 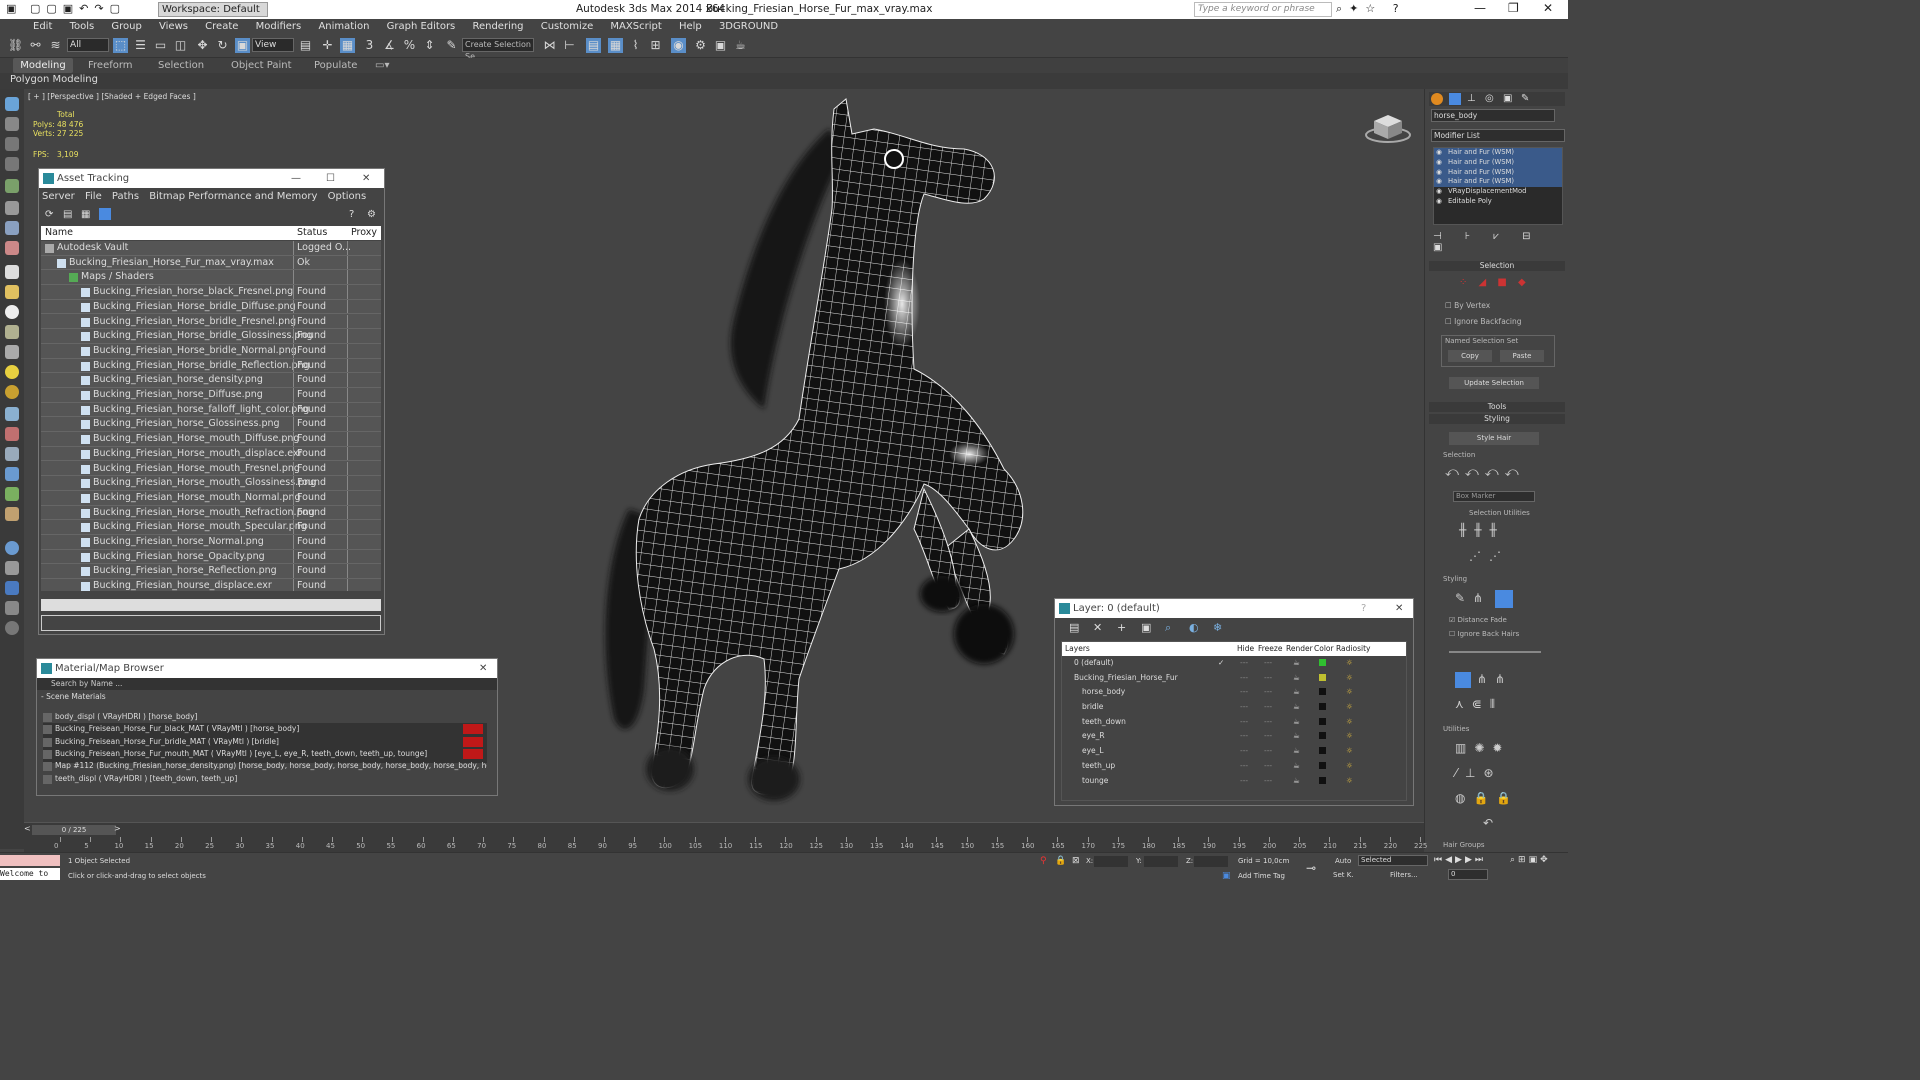 What do you see at coordinates (497, 26) in the screenshot?
I see `menu-rendering: Rendering` at bounding box center [497, 26].